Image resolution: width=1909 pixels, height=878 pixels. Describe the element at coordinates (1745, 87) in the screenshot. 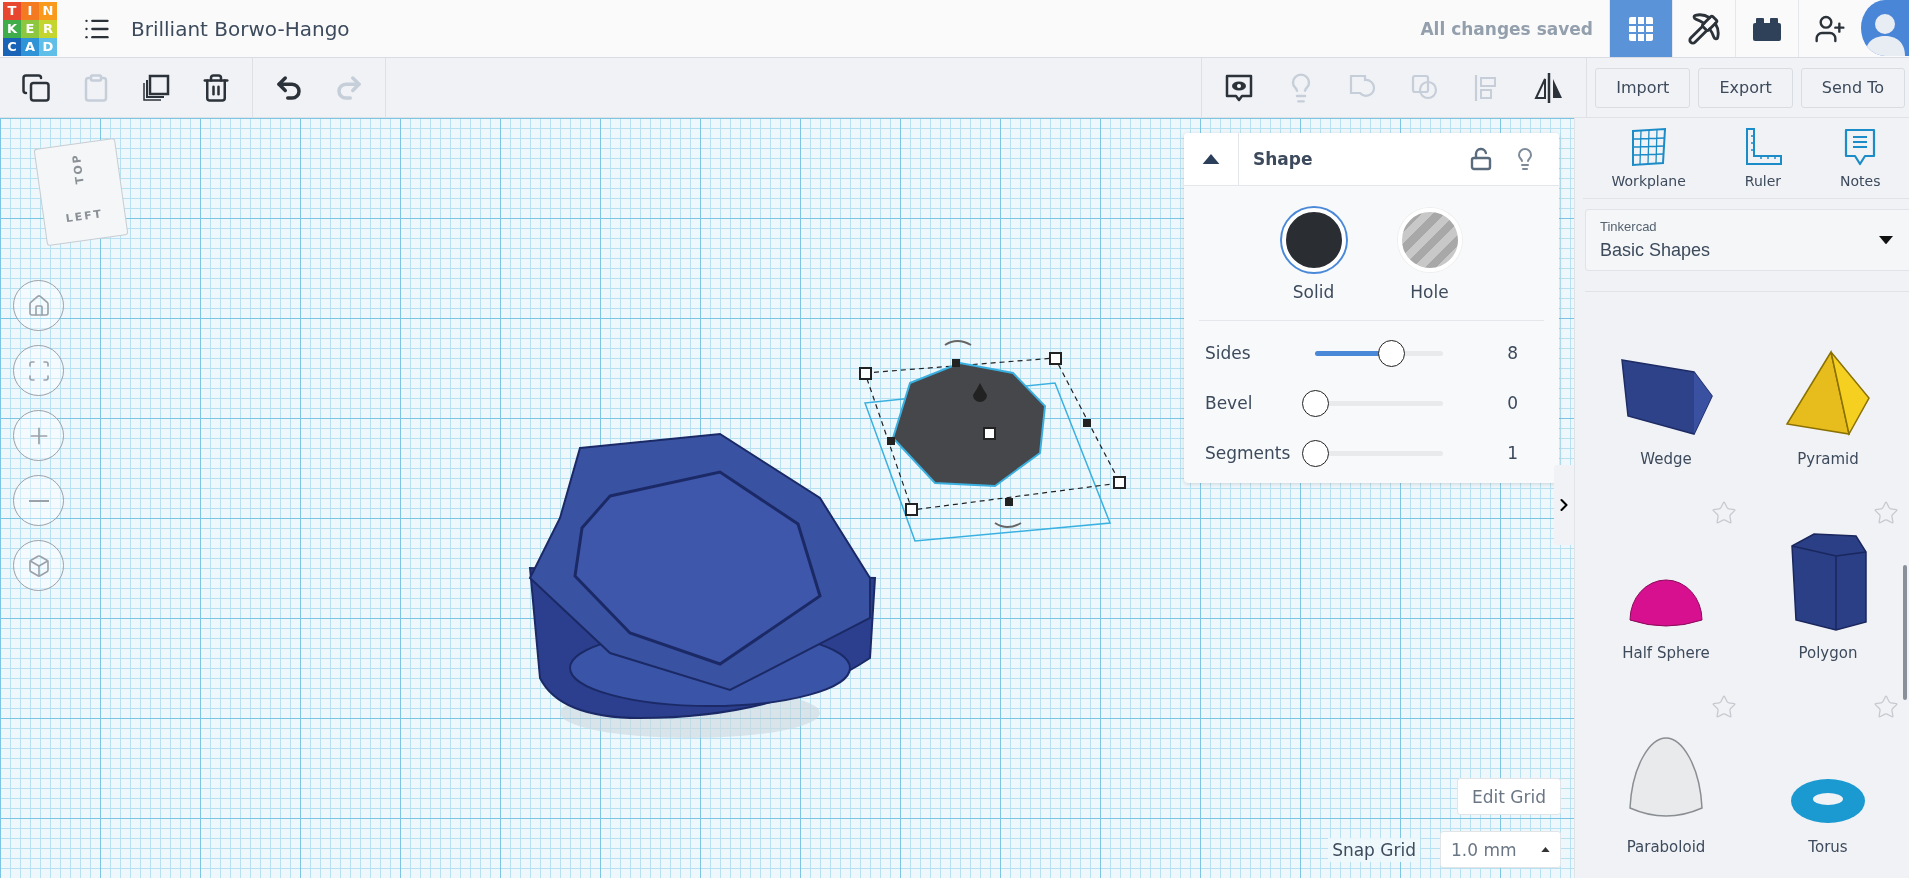

I see `action-button: Export` at that location.